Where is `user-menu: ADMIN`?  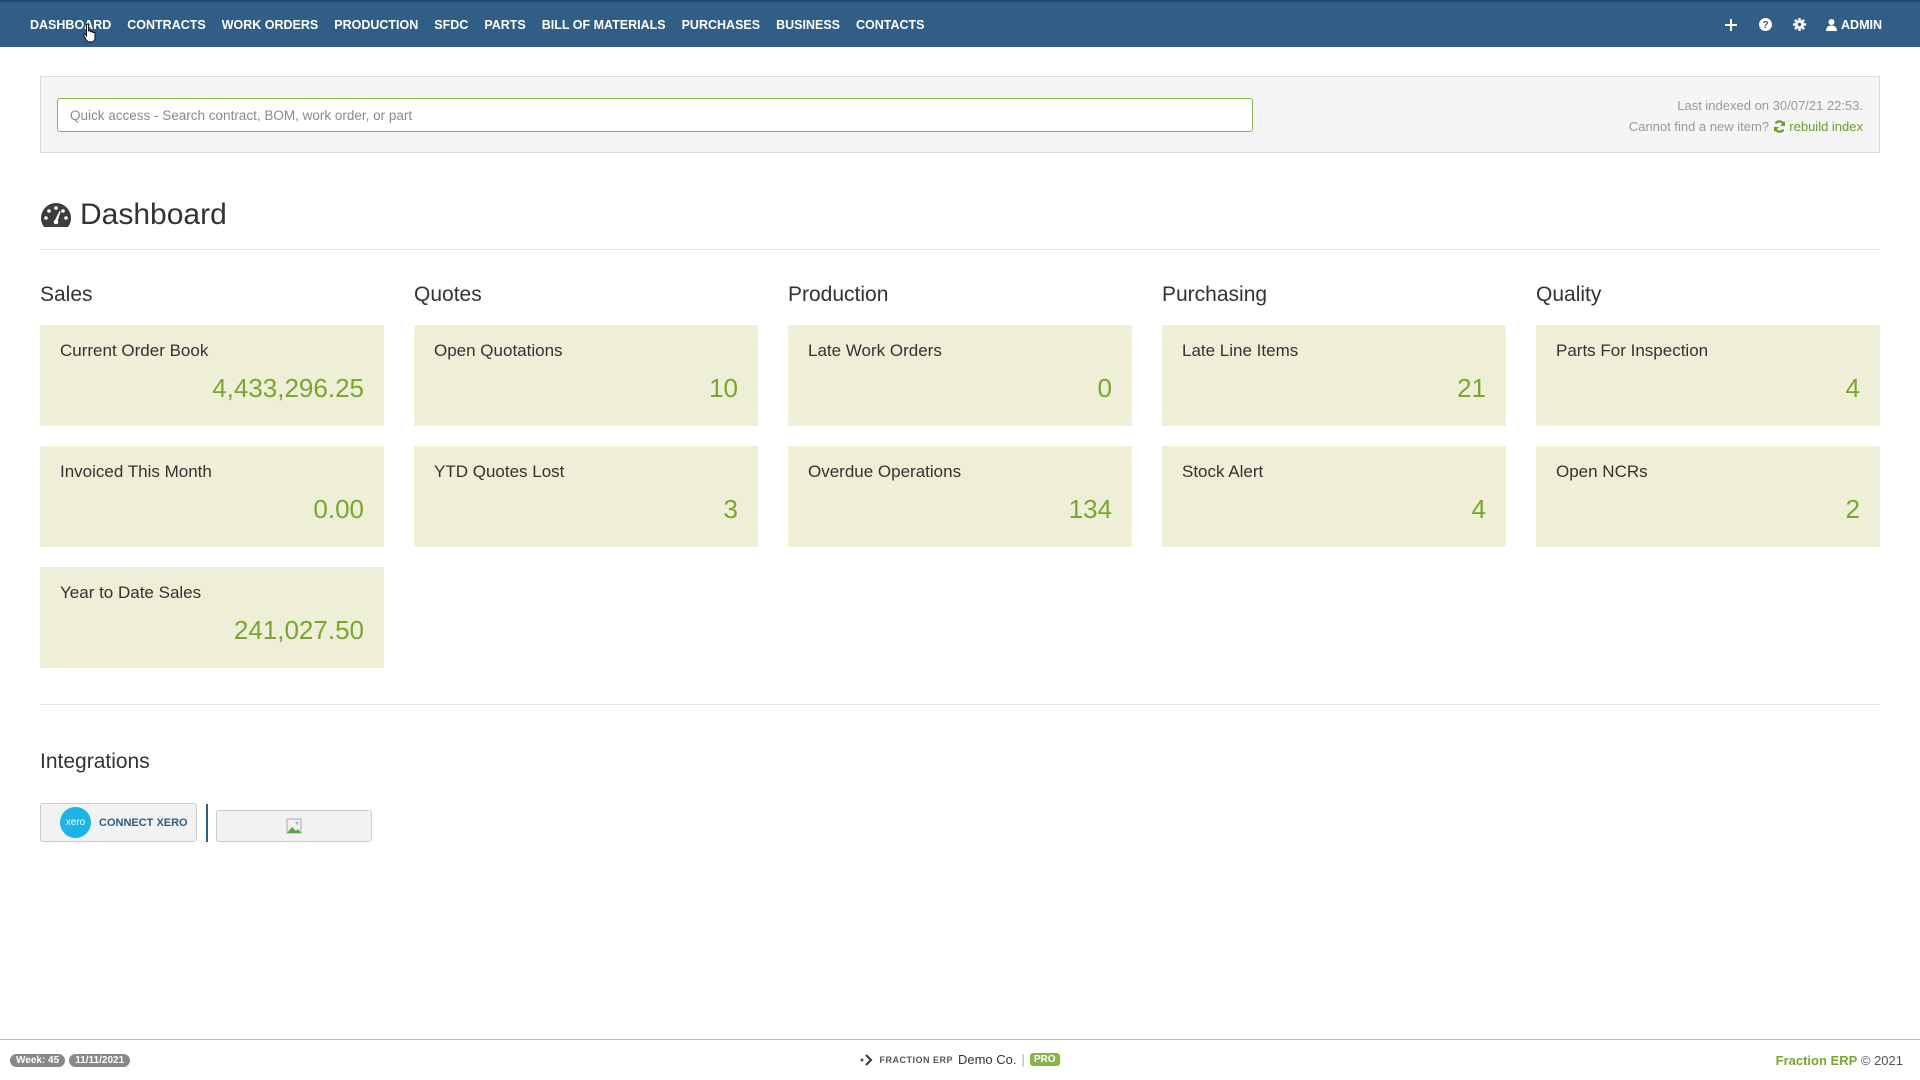
user-menu: ADMIN is located at coordinates (1854, 25).